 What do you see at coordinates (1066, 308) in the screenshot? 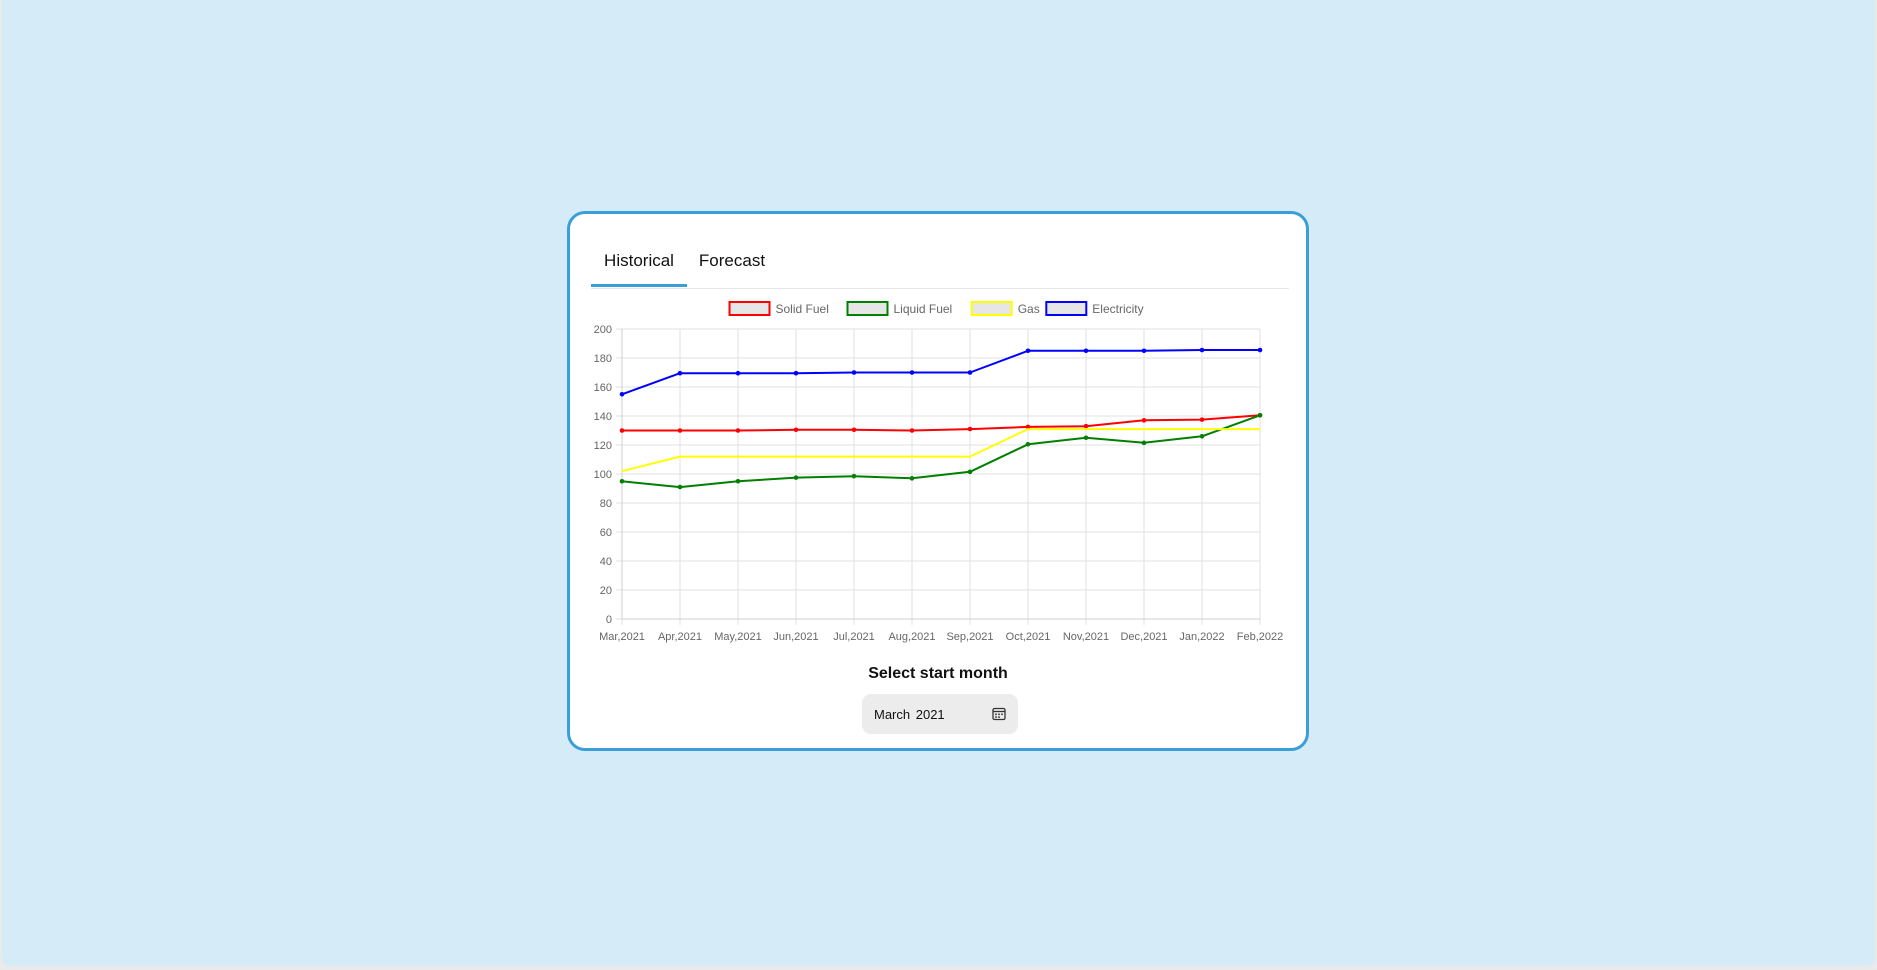
I see `legend-swatch-electricity` at bounding box center [1066, 308].